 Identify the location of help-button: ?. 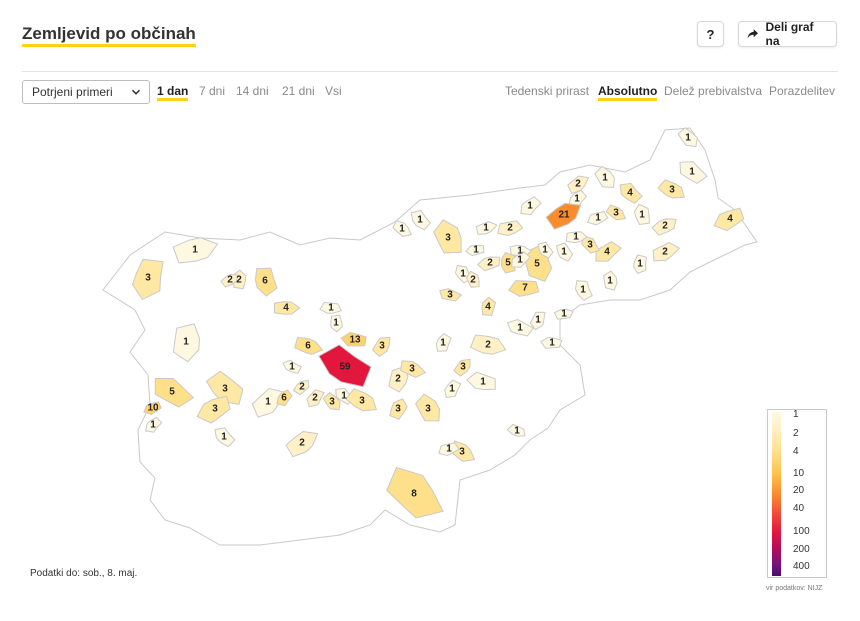
(710, 34).